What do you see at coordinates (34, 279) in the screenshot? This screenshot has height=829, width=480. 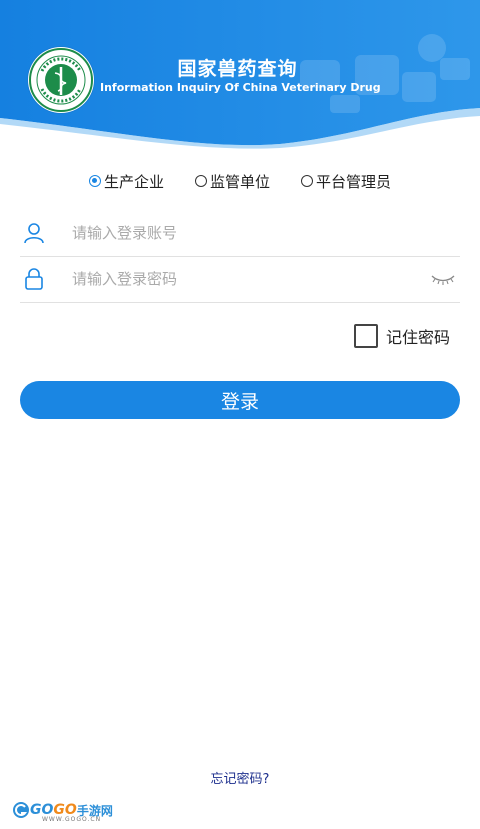 I see `lock-icon` at bounding box center [34, 279].